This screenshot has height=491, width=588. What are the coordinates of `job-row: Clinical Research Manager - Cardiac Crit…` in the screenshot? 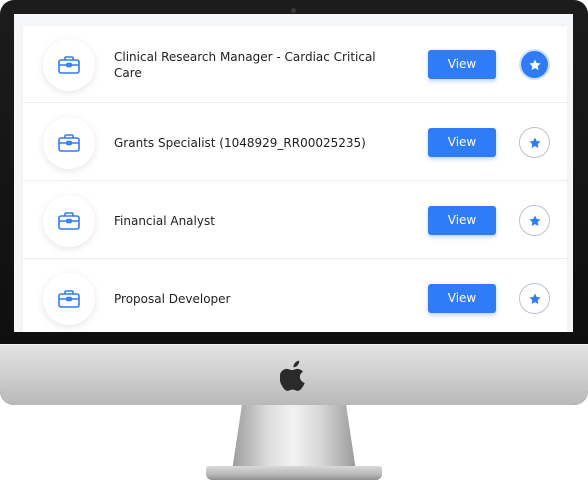 It's located at (295, 64).